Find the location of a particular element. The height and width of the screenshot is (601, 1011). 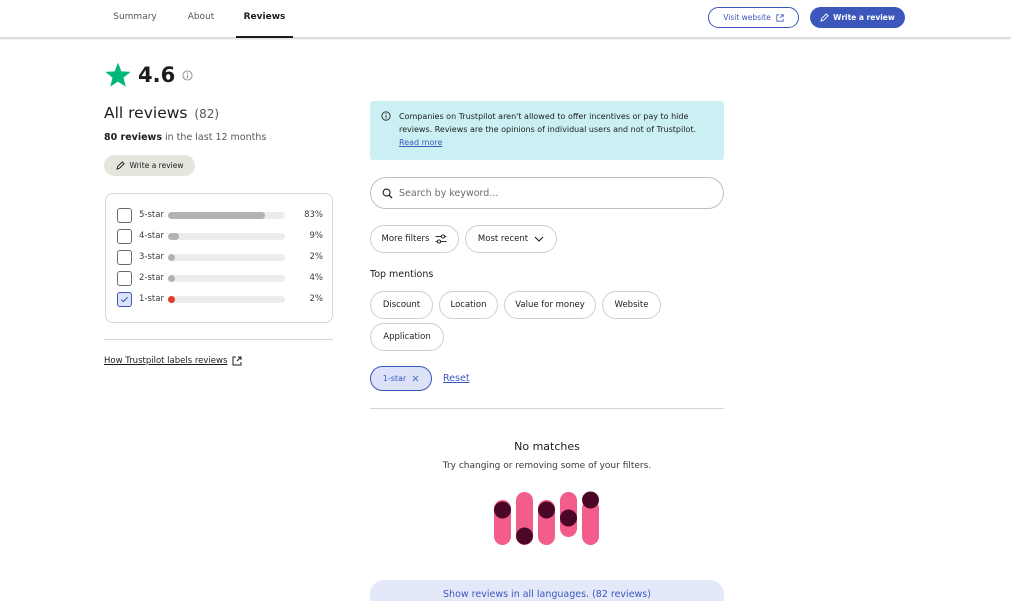

search-input is located at coordinates (549, 193).